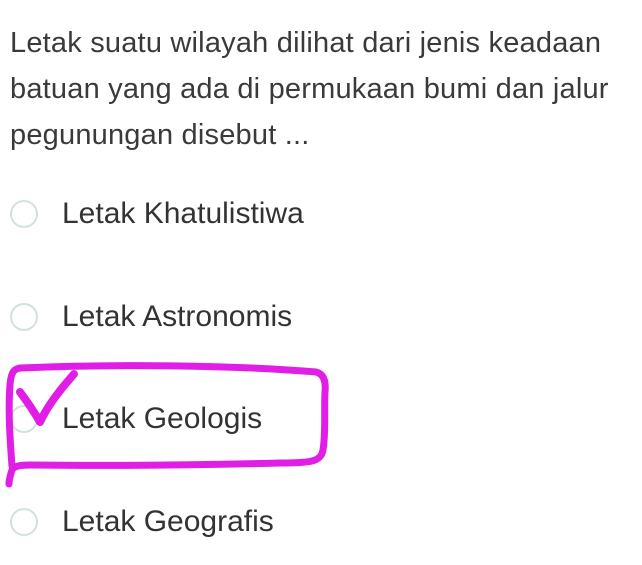 The image size is (642, 565). What do you see at coordinates (177, 316) in the screenshot?
I see `option-label: Letak Astronomis` at bounding box center [177, 316].